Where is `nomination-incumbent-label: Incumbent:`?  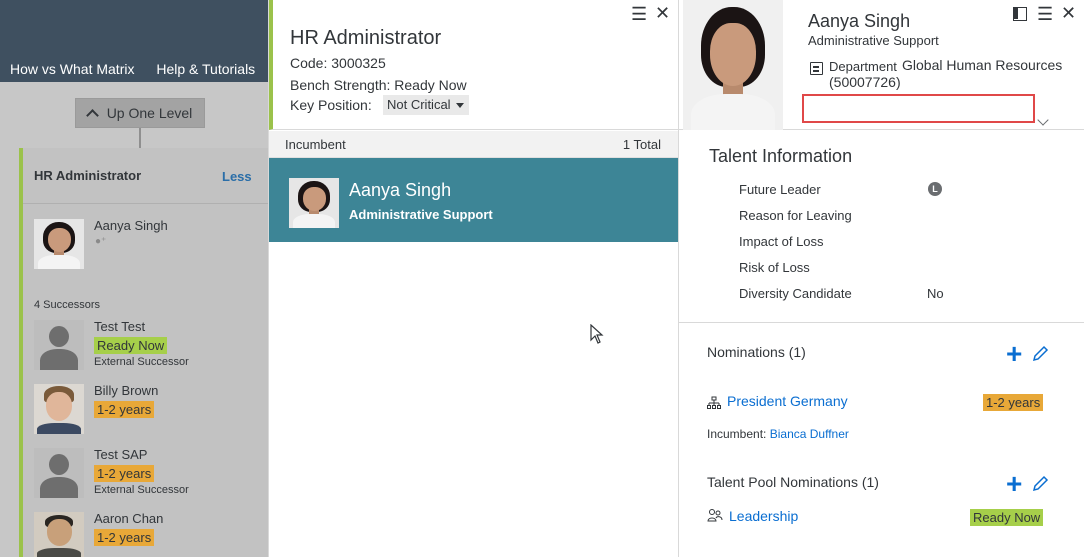 nomination-incumbent-label: Incumbent: is located at coordinates (737, 434).